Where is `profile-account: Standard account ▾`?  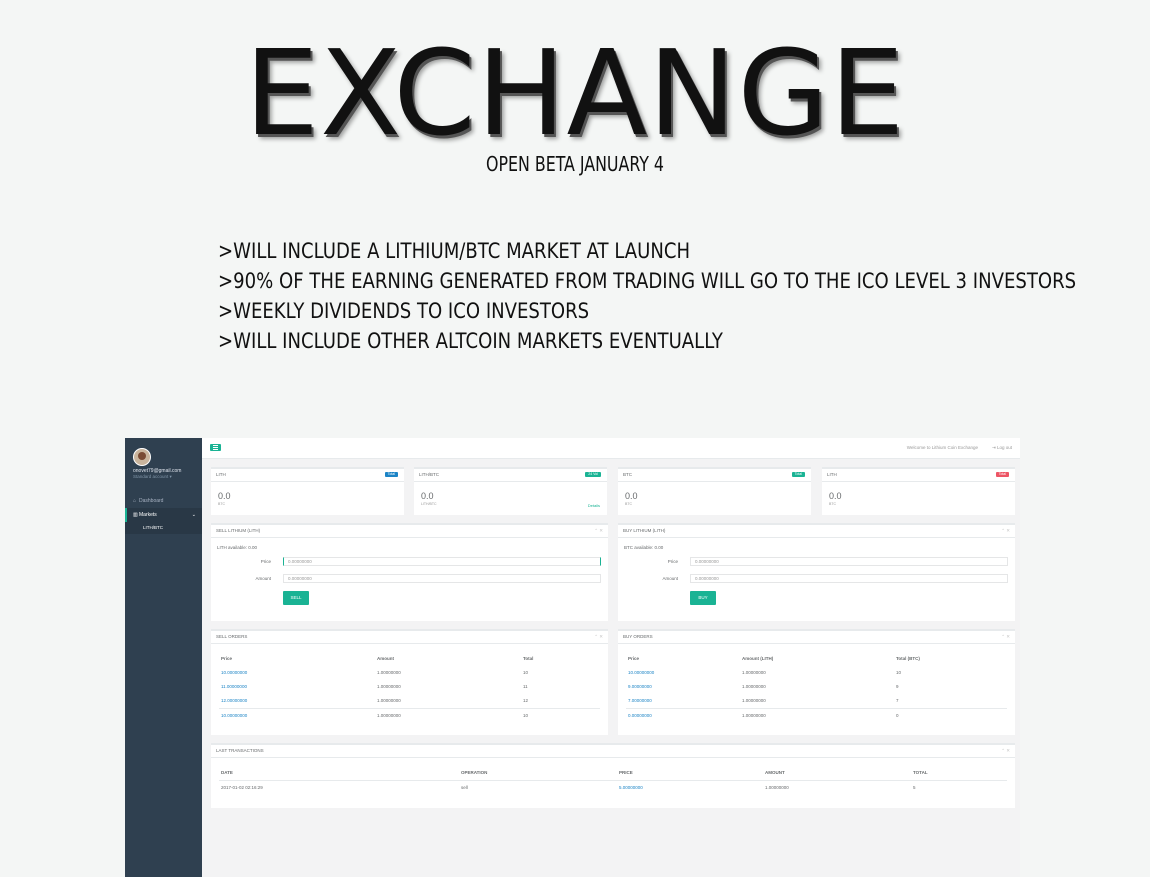 profile-account: Standard account ▾ is located at coordinates (157, 477).